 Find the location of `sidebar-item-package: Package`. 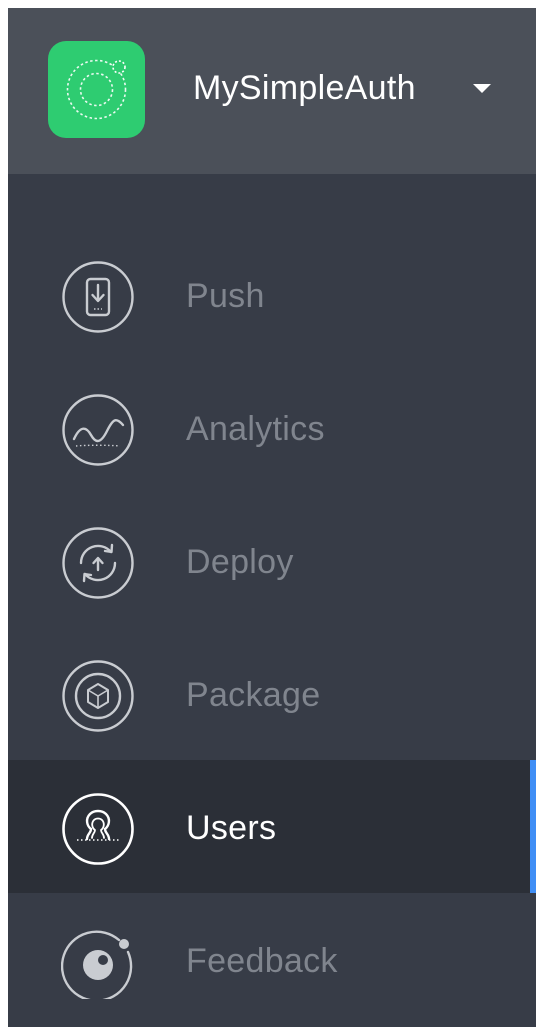

sidebar-item-package: Package is located at coordinates (272, 693).